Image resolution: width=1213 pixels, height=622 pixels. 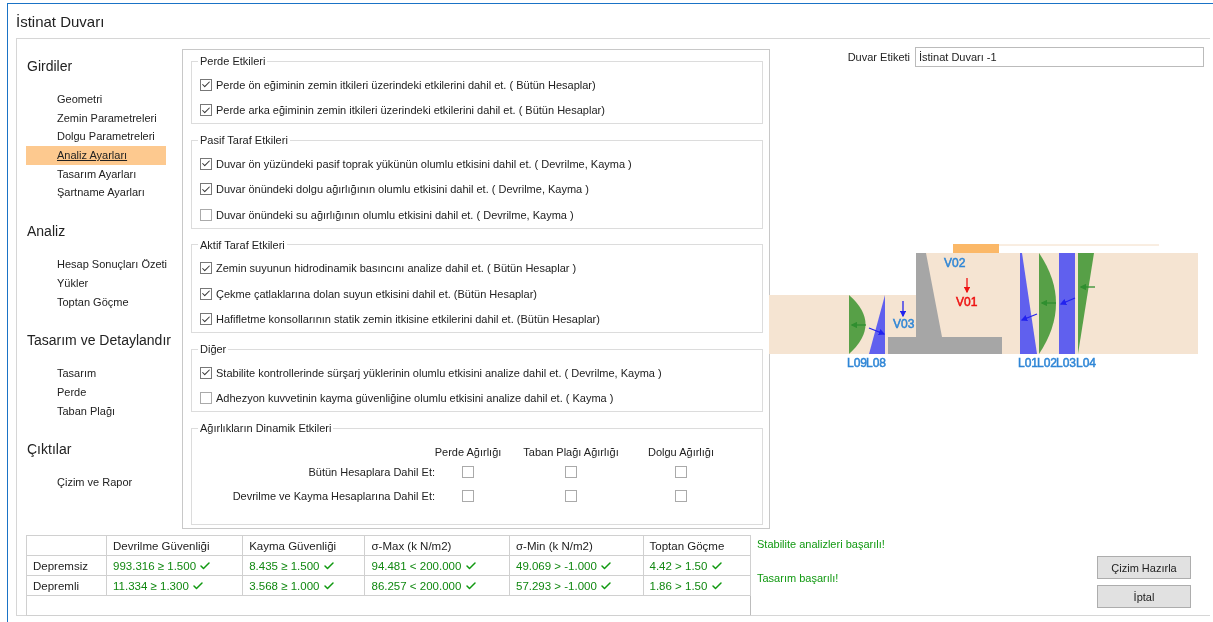 What do you see at coordinates (96, 373) in the screenshot?
I see `sidebar-item: Tasarım` at bounding box center [96, 373].